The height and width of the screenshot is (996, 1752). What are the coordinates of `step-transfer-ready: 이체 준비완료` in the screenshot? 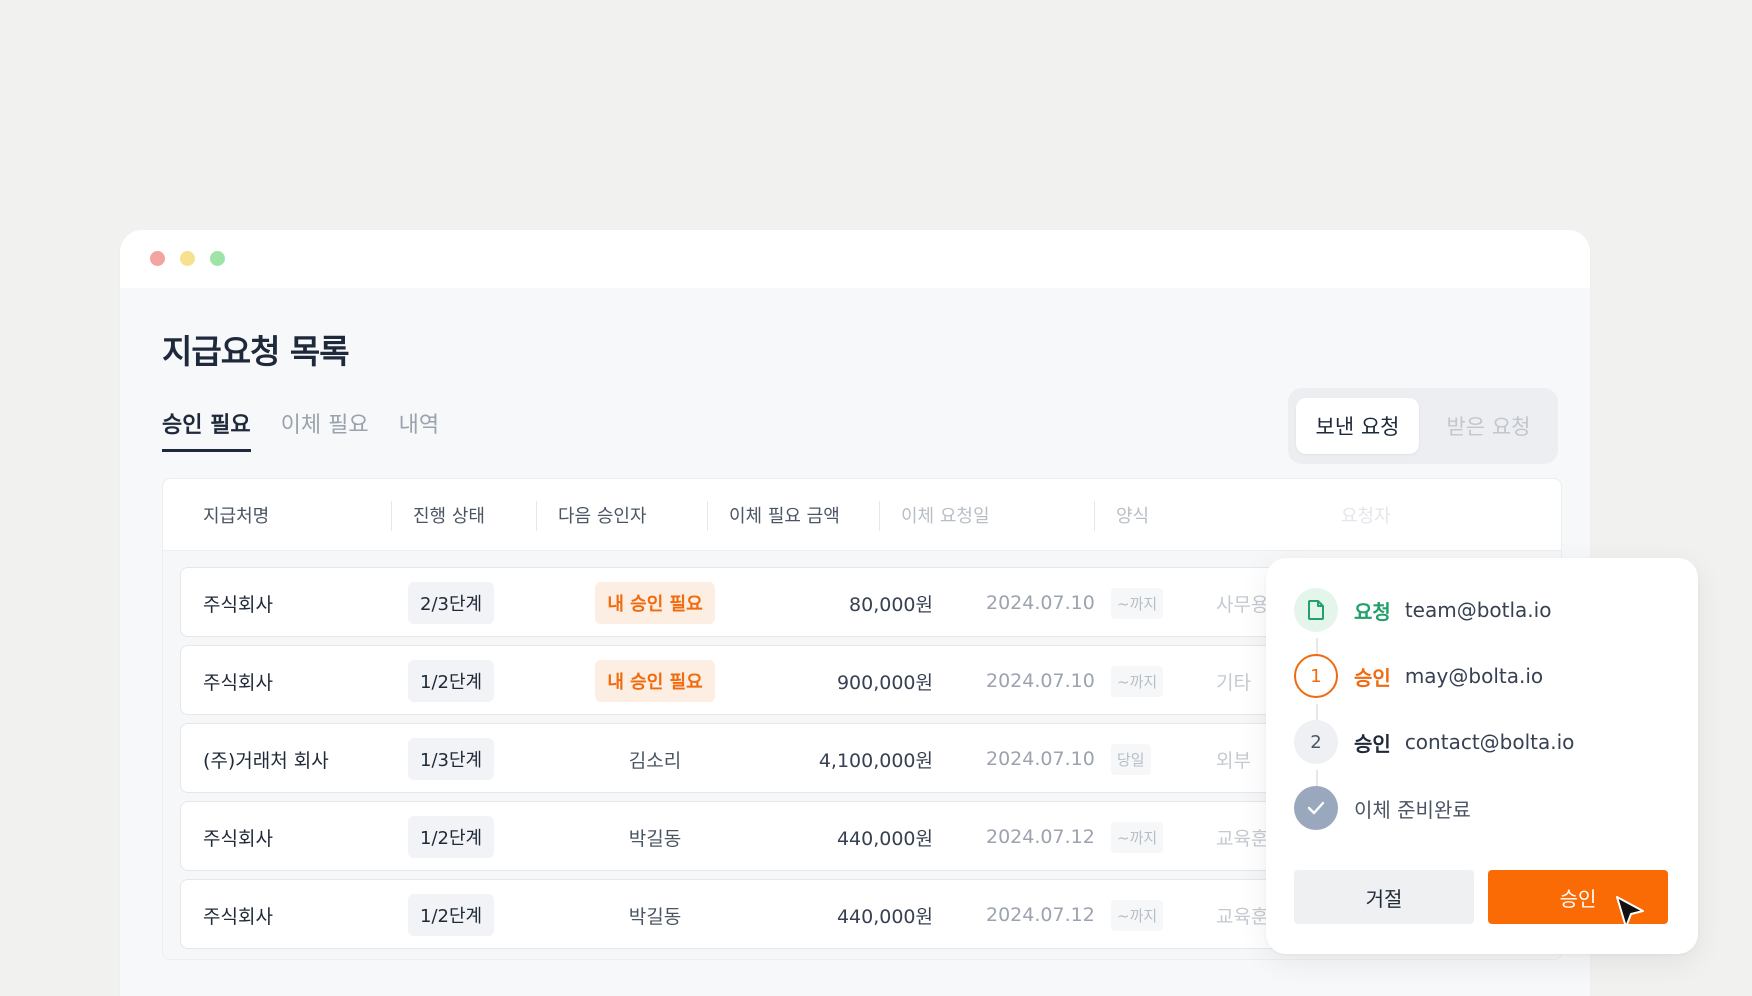 It's located at (1382, 808).